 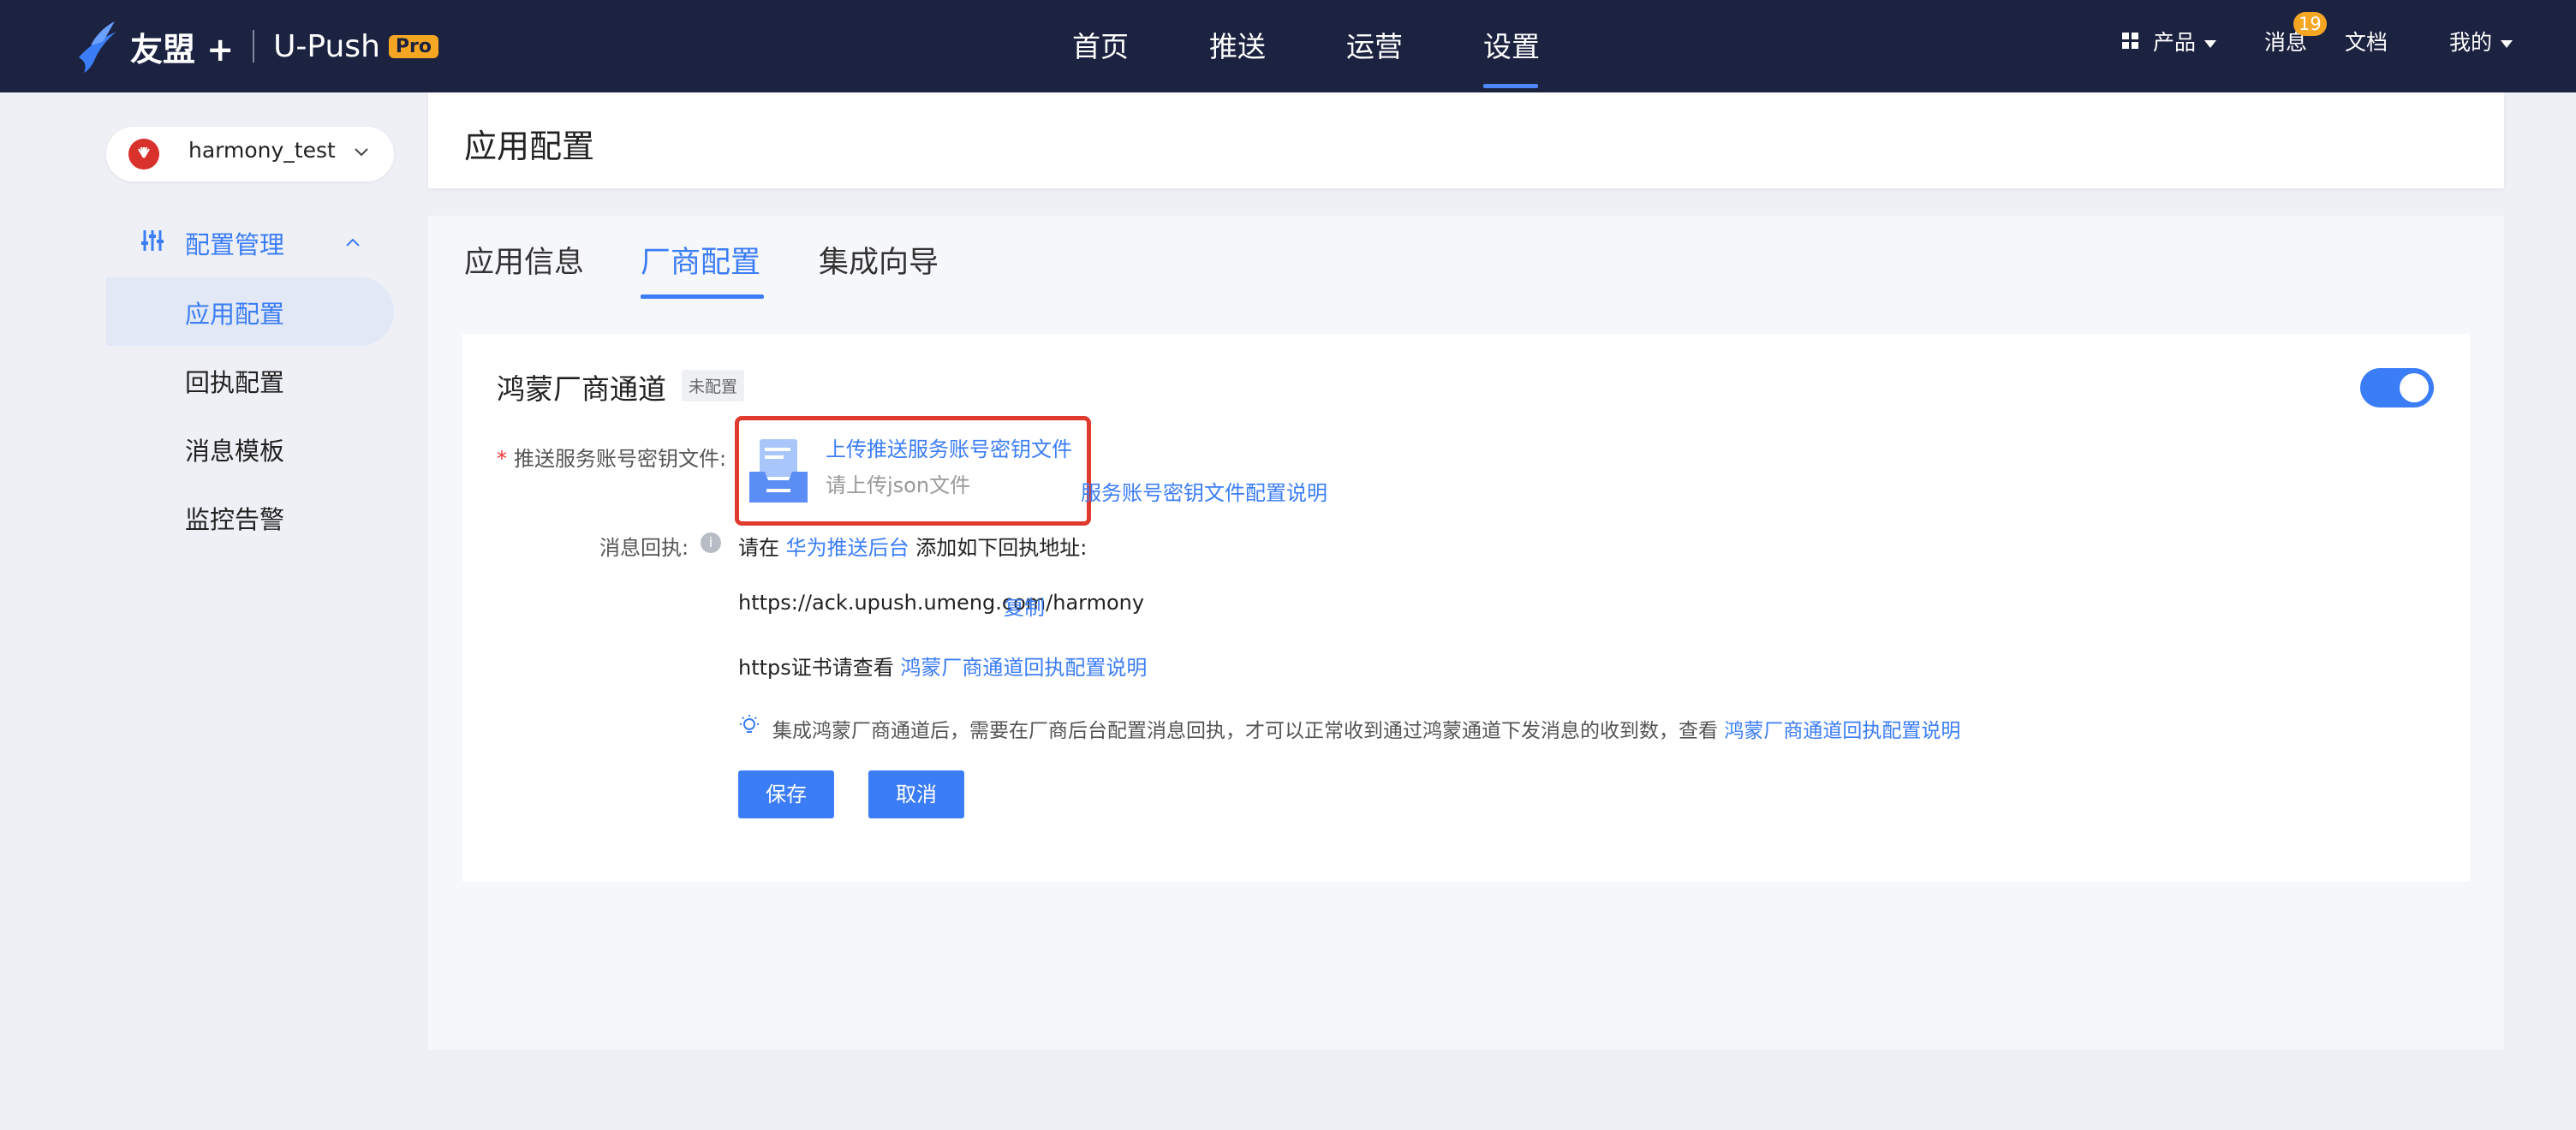 I want to click on docs-link: 文档, so click(x=2366, y=41).